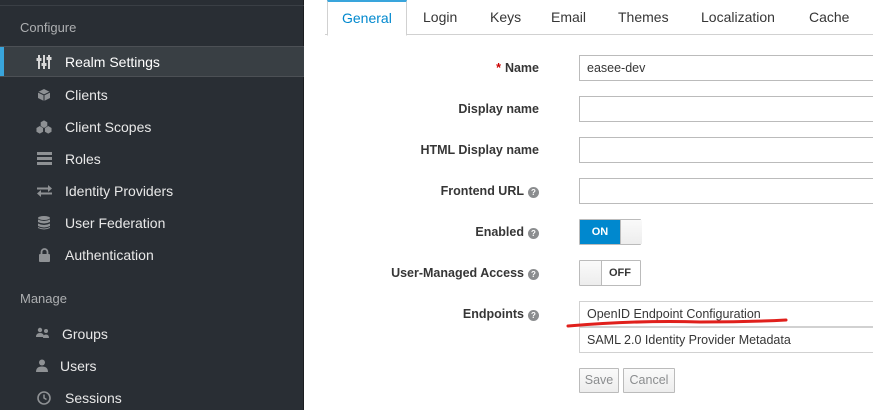  I want to click on display-name-input, so click(726, 109).